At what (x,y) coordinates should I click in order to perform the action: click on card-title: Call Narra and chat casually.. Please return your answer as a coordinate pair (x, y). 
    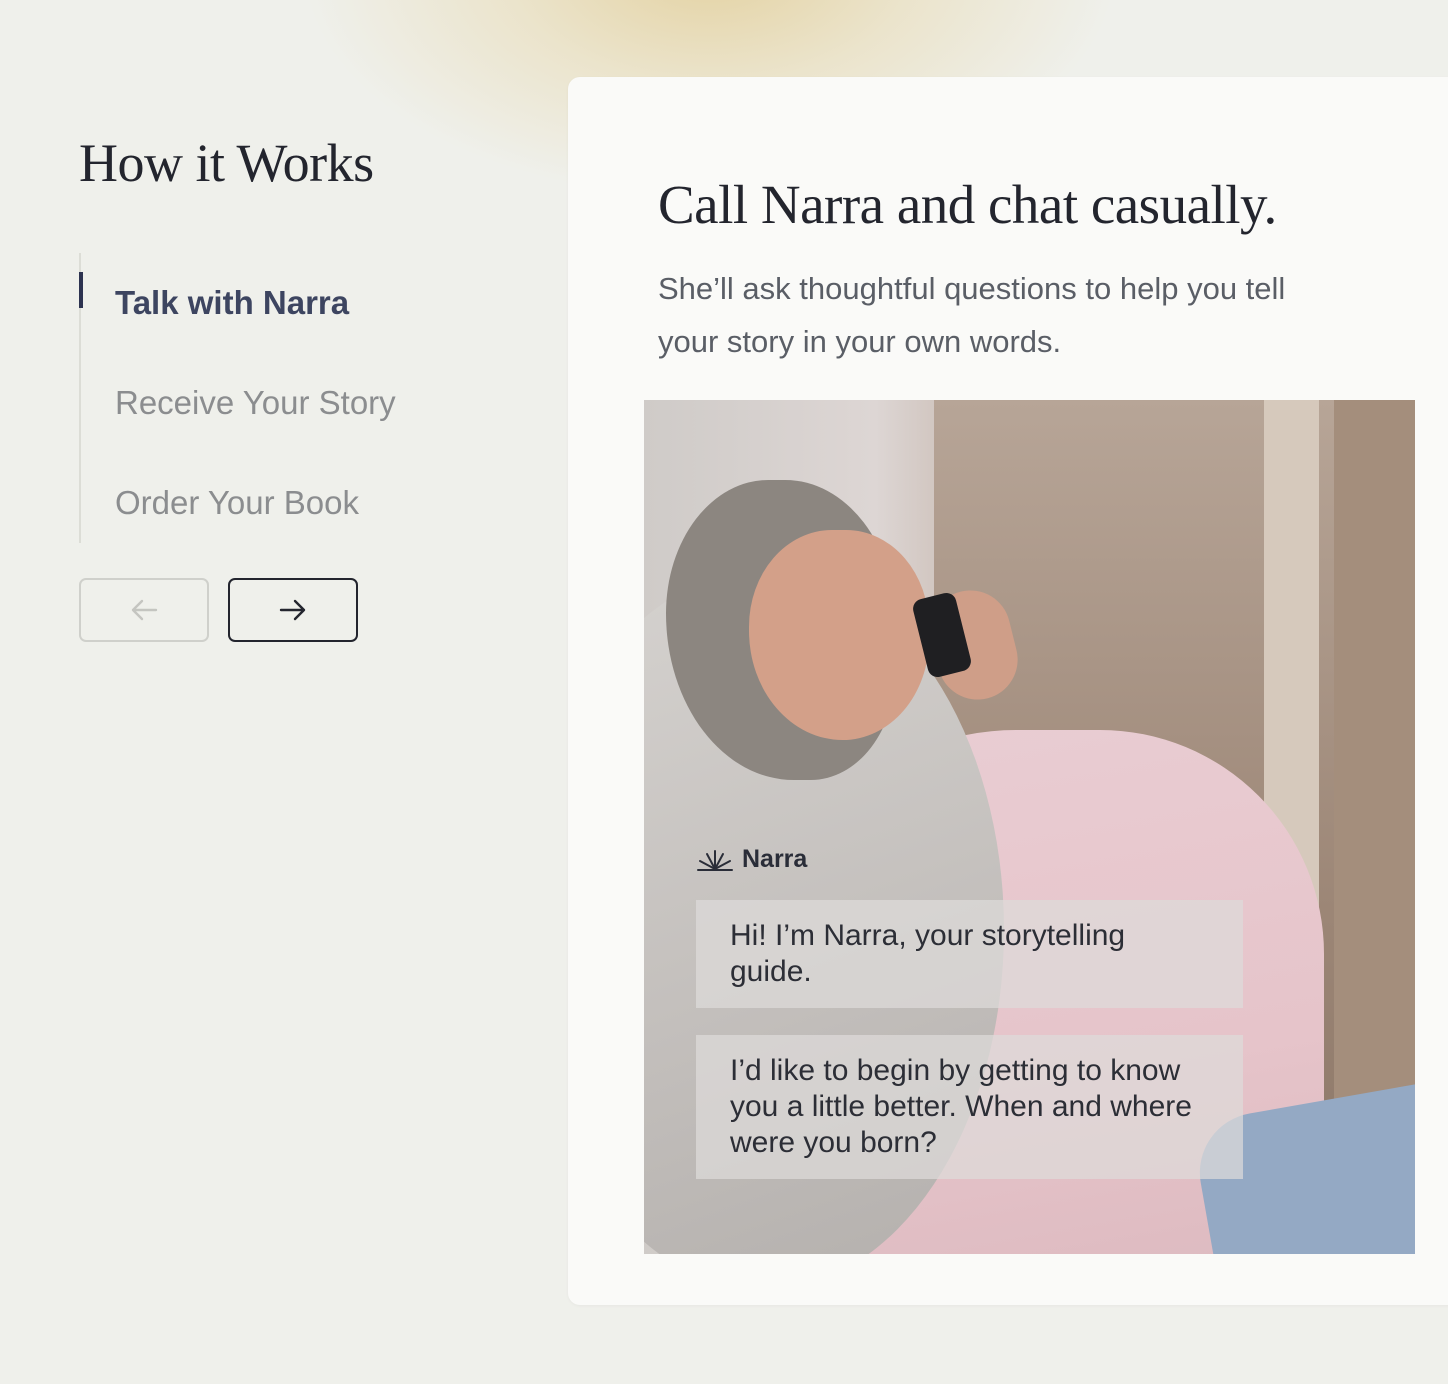
    Looking at the image, I should click on (967, 204).